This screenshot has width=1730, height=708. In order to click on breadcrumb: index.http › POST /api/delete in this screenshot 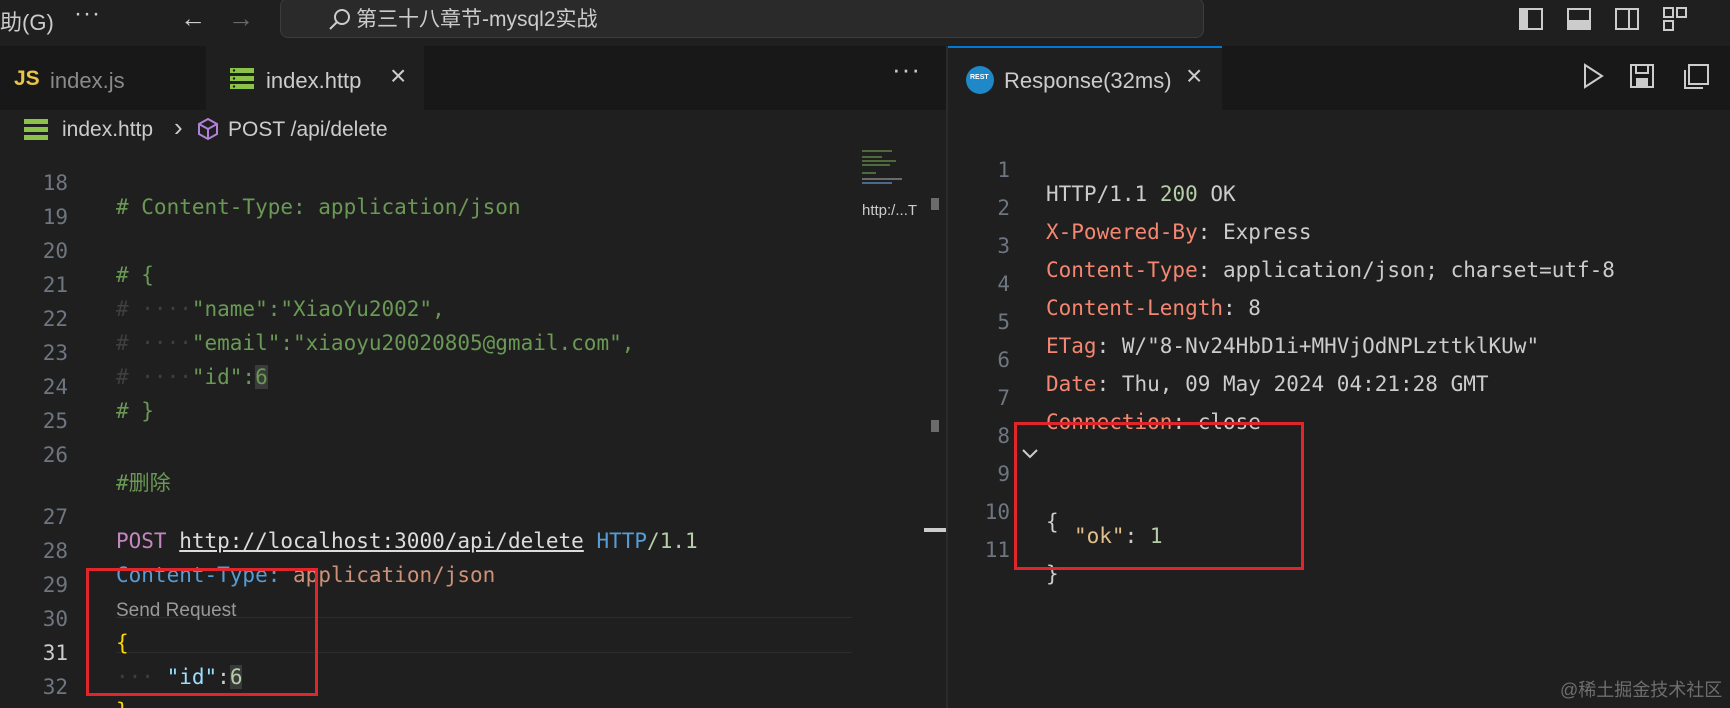, I will do `click(473, 130)`.